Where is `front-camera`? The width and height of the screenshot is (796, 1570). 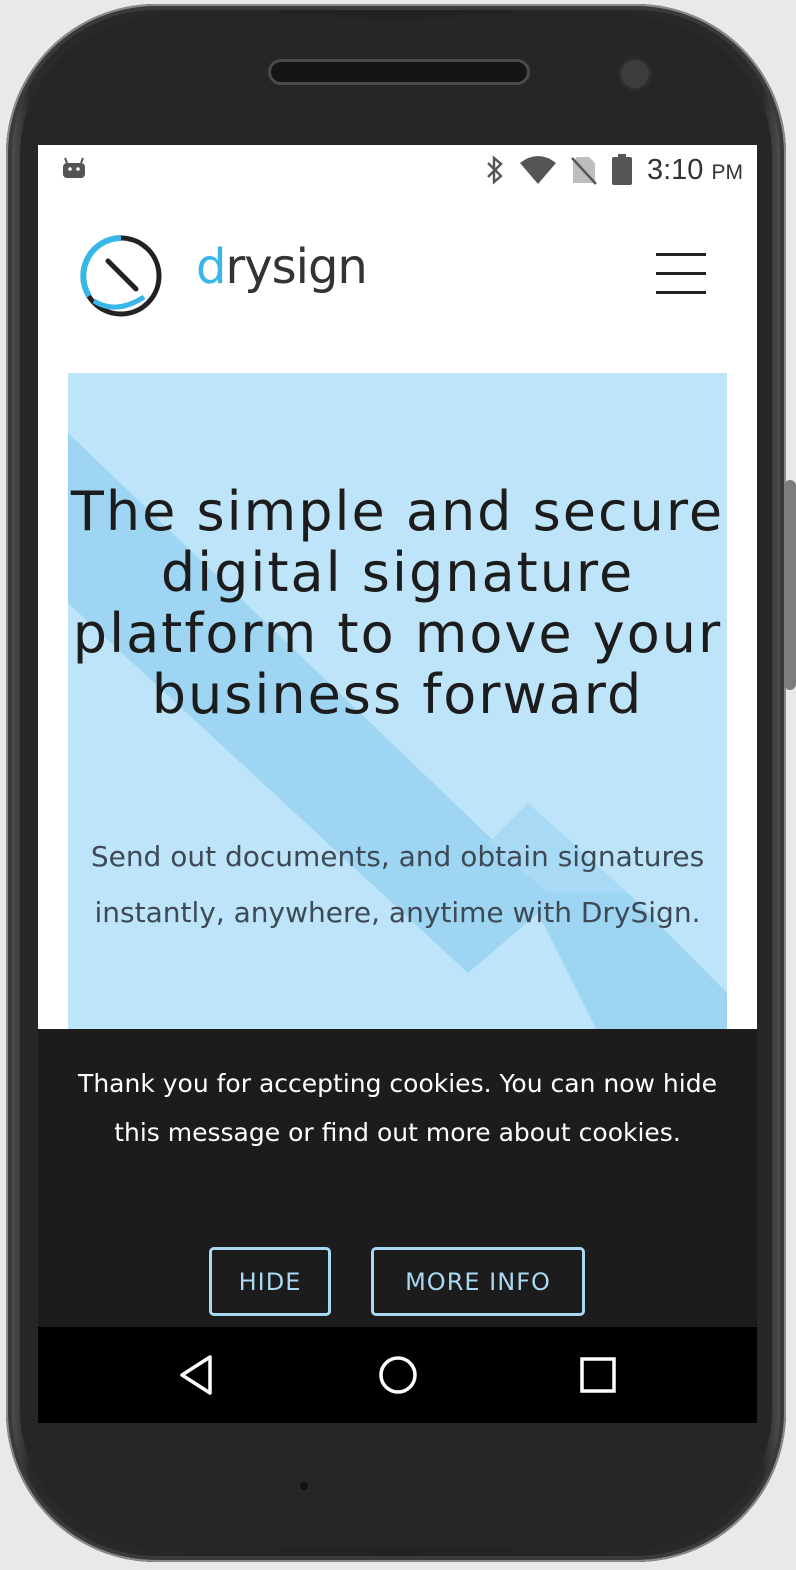
front-camera is located at coordinates (635, 74).